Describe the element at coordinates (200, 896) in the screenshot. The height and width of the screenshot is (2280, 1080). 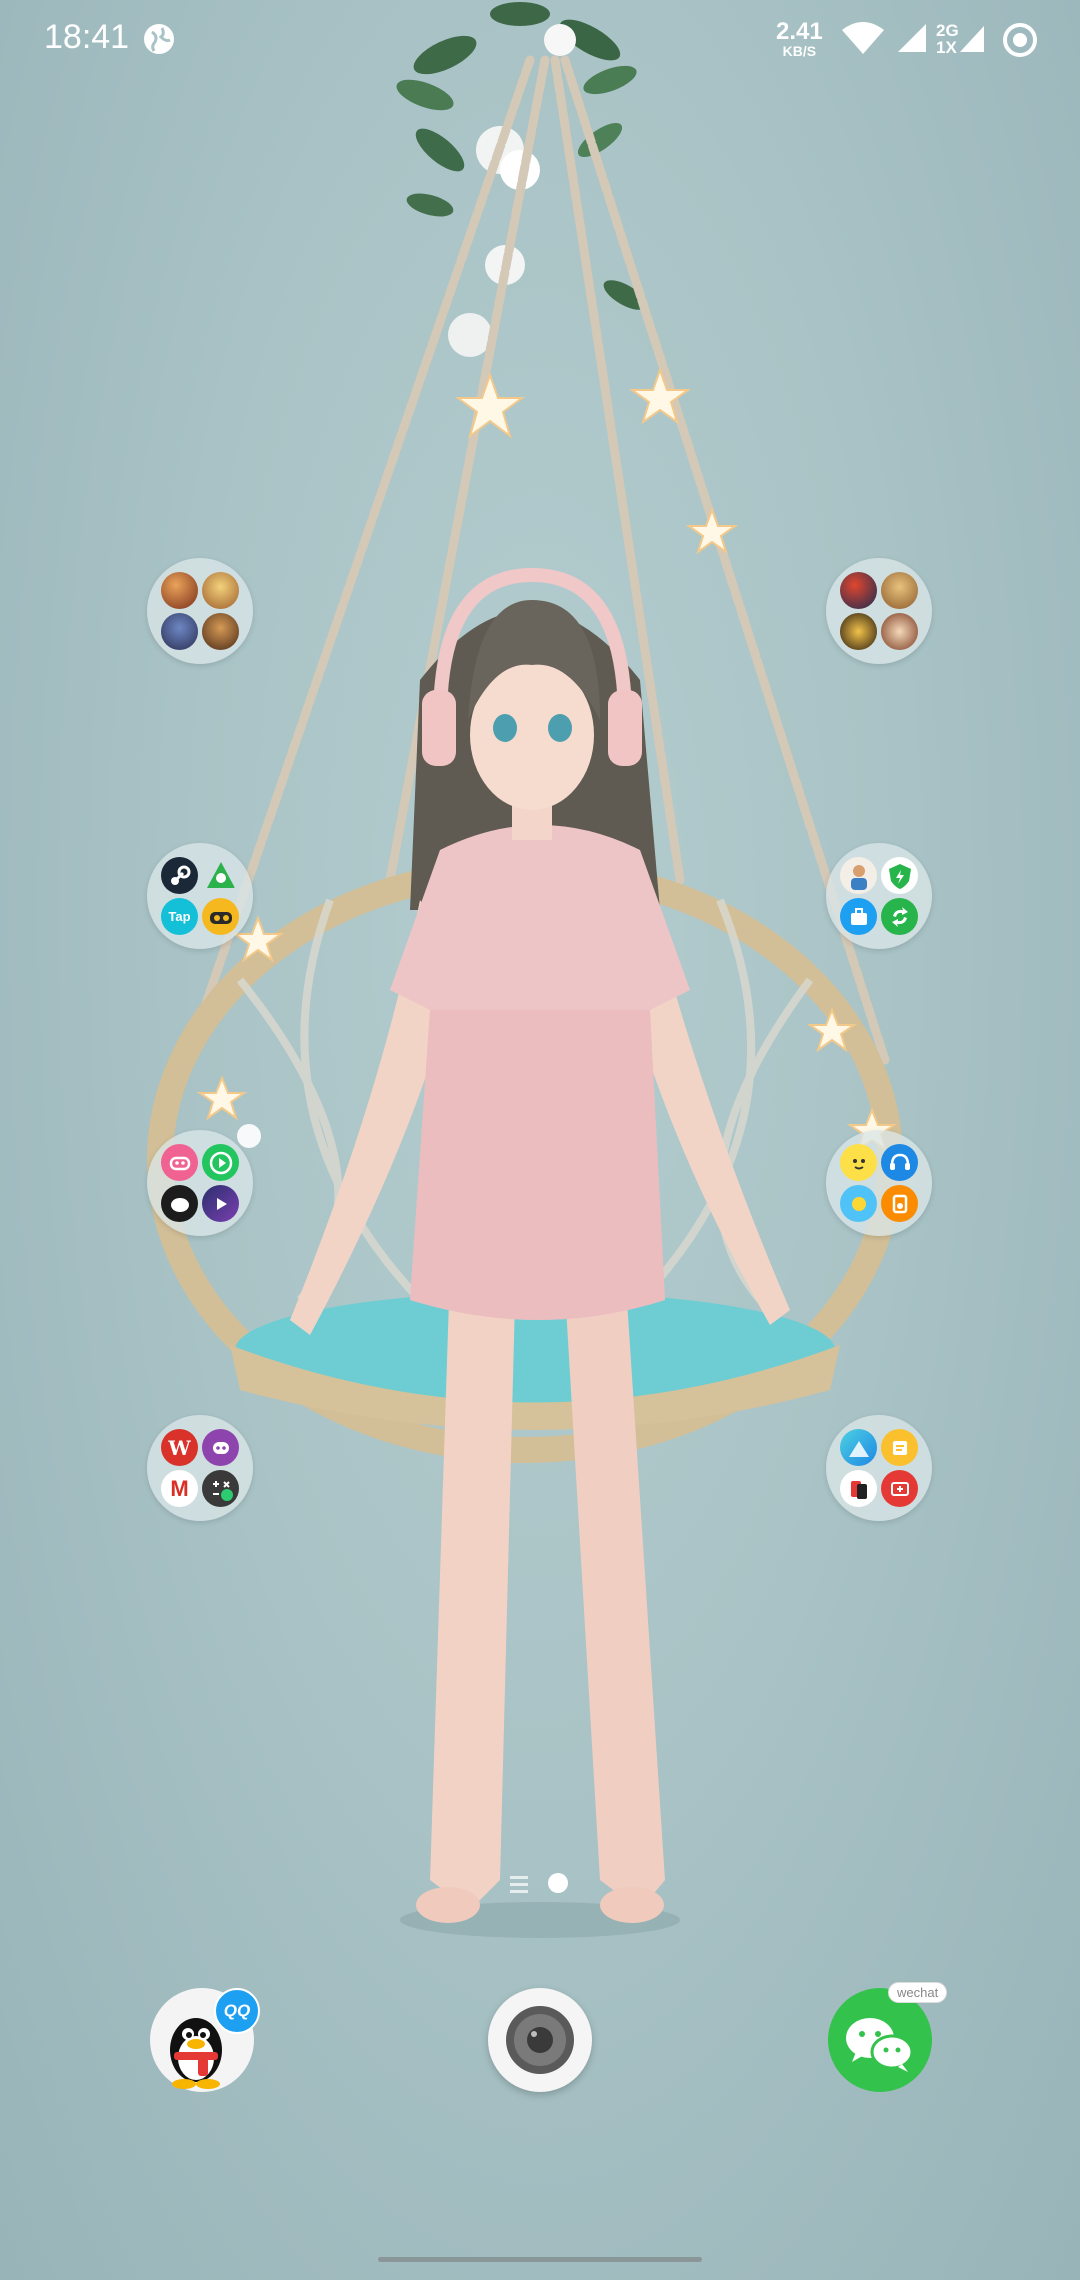
I see `folder-game-stores: Tap` at that location.